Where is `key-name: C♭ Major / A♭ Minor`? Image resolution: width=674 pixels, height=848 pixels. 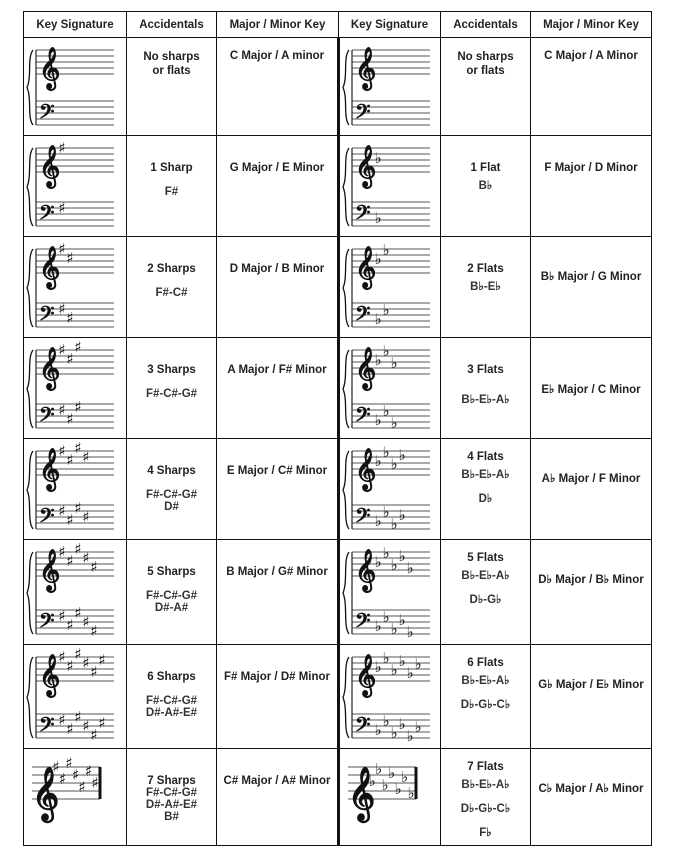 key-name: C♭ Major / A♭ Minor is located at coordinates (591, 789).